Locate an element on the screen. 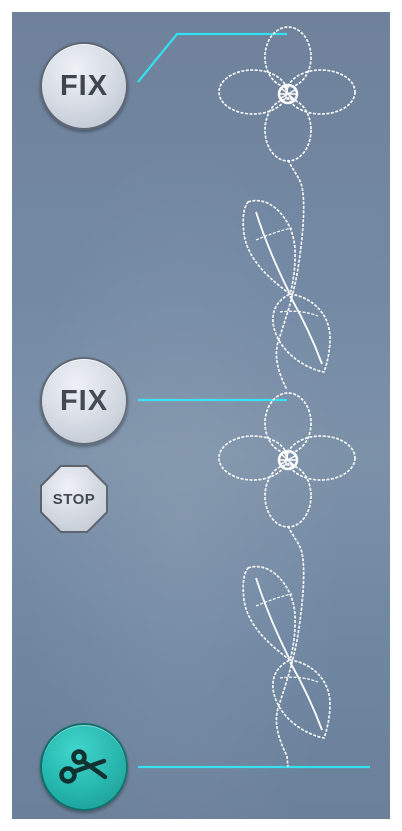  stop-button-label: STOP is located at coordinates (74, 499).